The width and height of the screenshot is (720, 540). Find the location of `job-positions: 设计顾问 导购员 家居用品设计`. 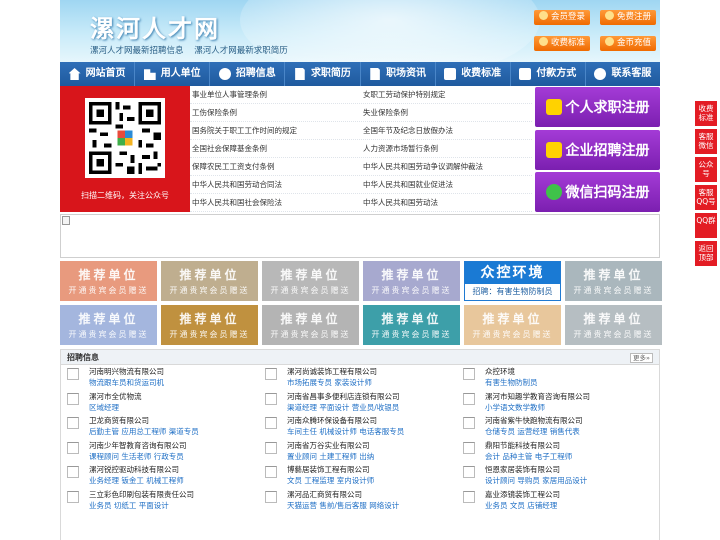

job-positions: 设计顾问 导购员 家居用品设计 is located at coordinates (573, 480).